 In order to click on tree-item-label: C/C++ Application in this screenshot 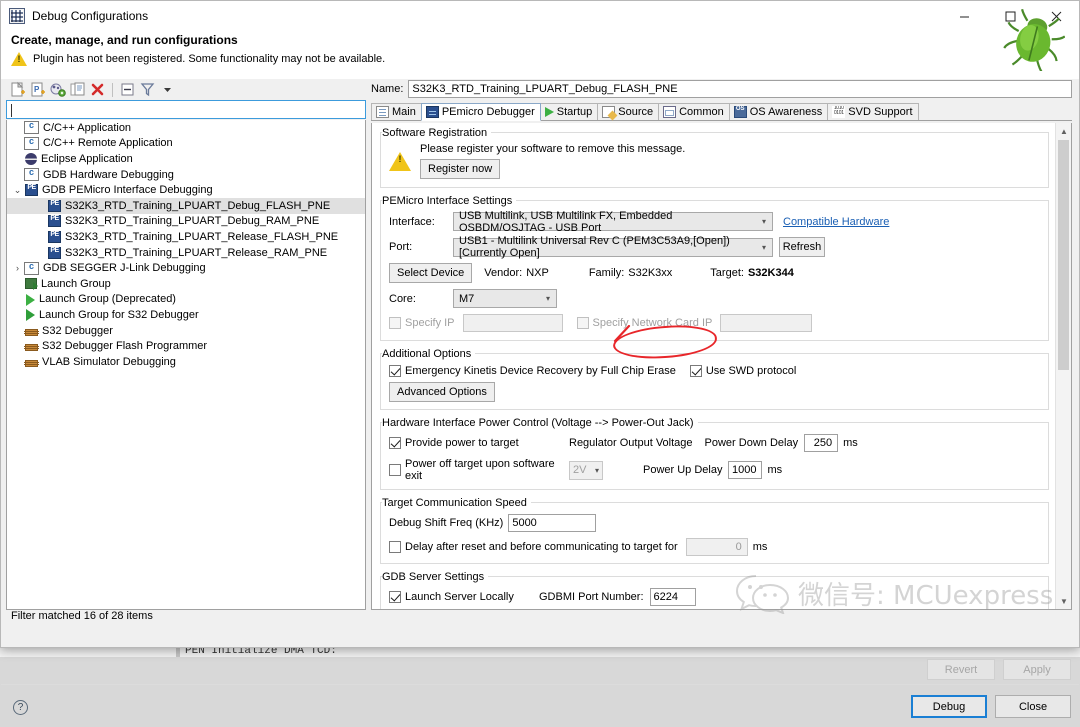, I will do `click(87, 127)`.